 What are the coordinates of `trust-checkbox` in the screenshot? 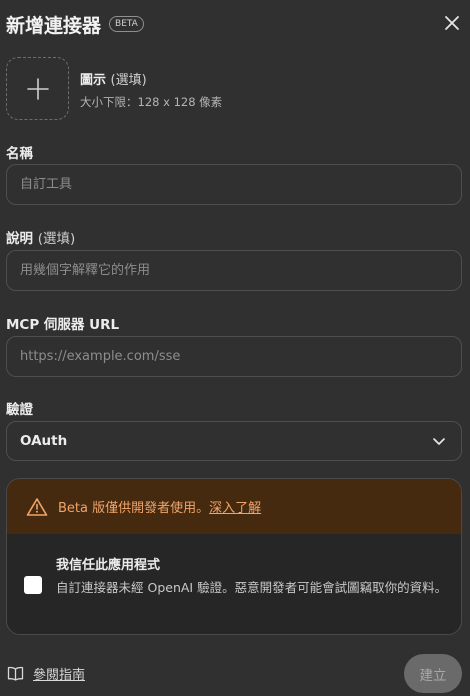 It's located at (33, 585).